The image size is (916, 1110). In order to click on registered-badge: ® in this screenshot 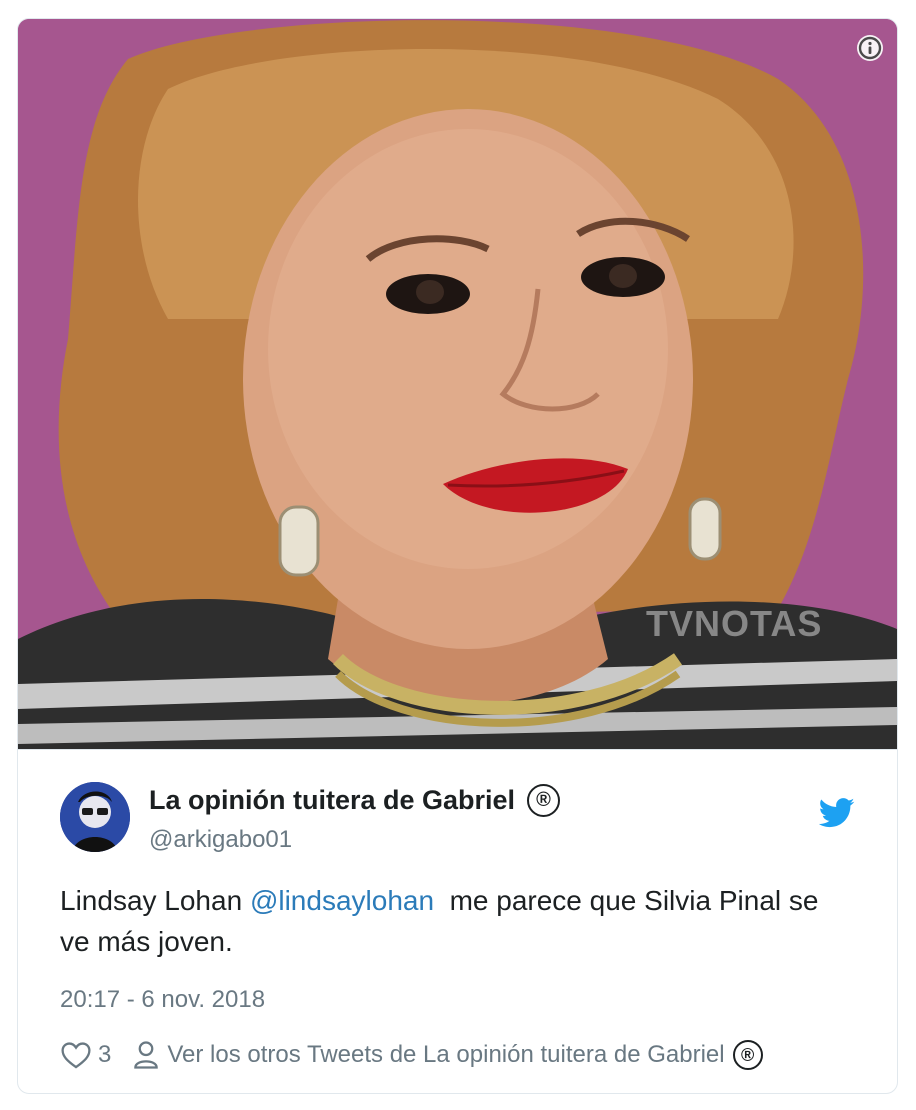, I will do `click(544, 800)`.